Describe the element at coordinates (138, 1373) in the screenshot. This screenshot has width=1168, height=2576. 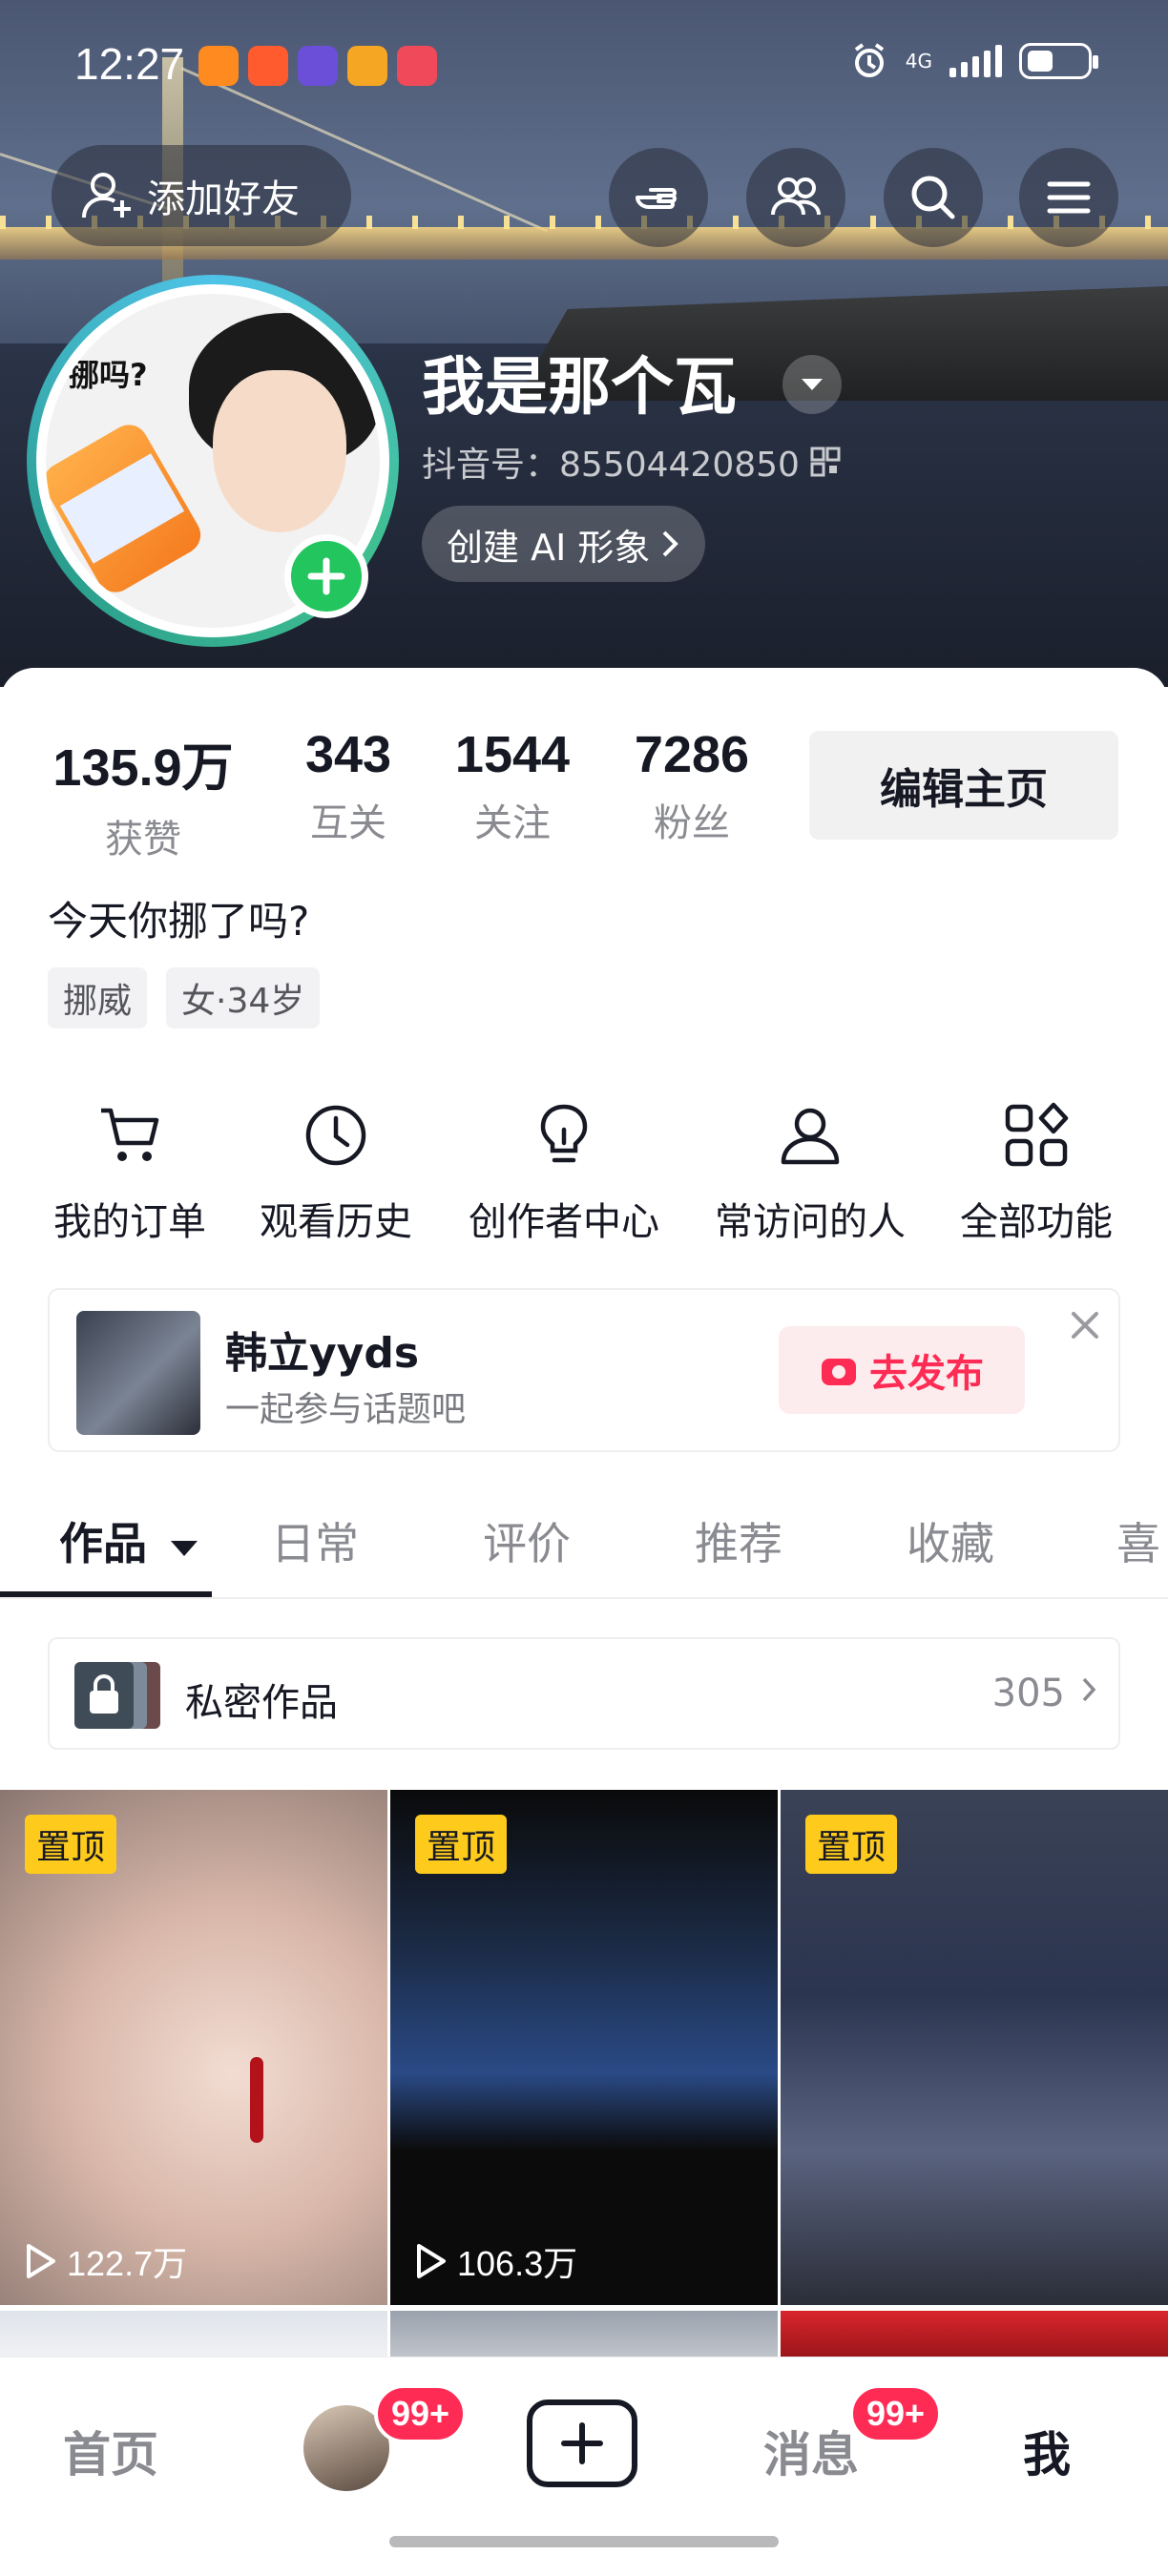
I see `promo-thumbnail` at that location.